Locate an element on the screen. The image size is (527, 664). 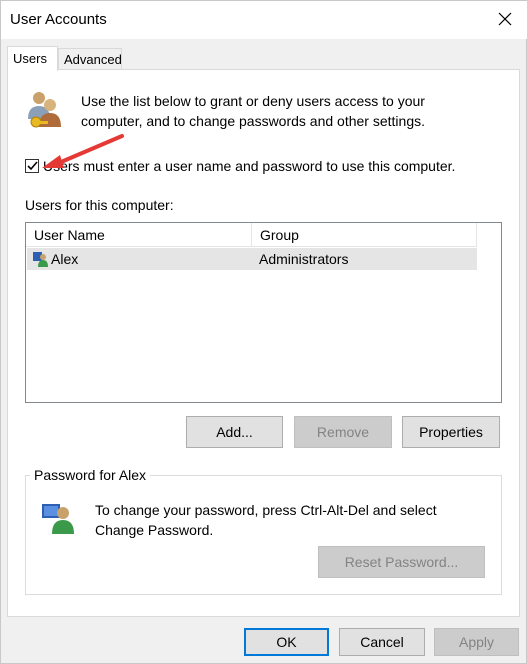
user-name-text: Alex is located at coordinates (65, 259).